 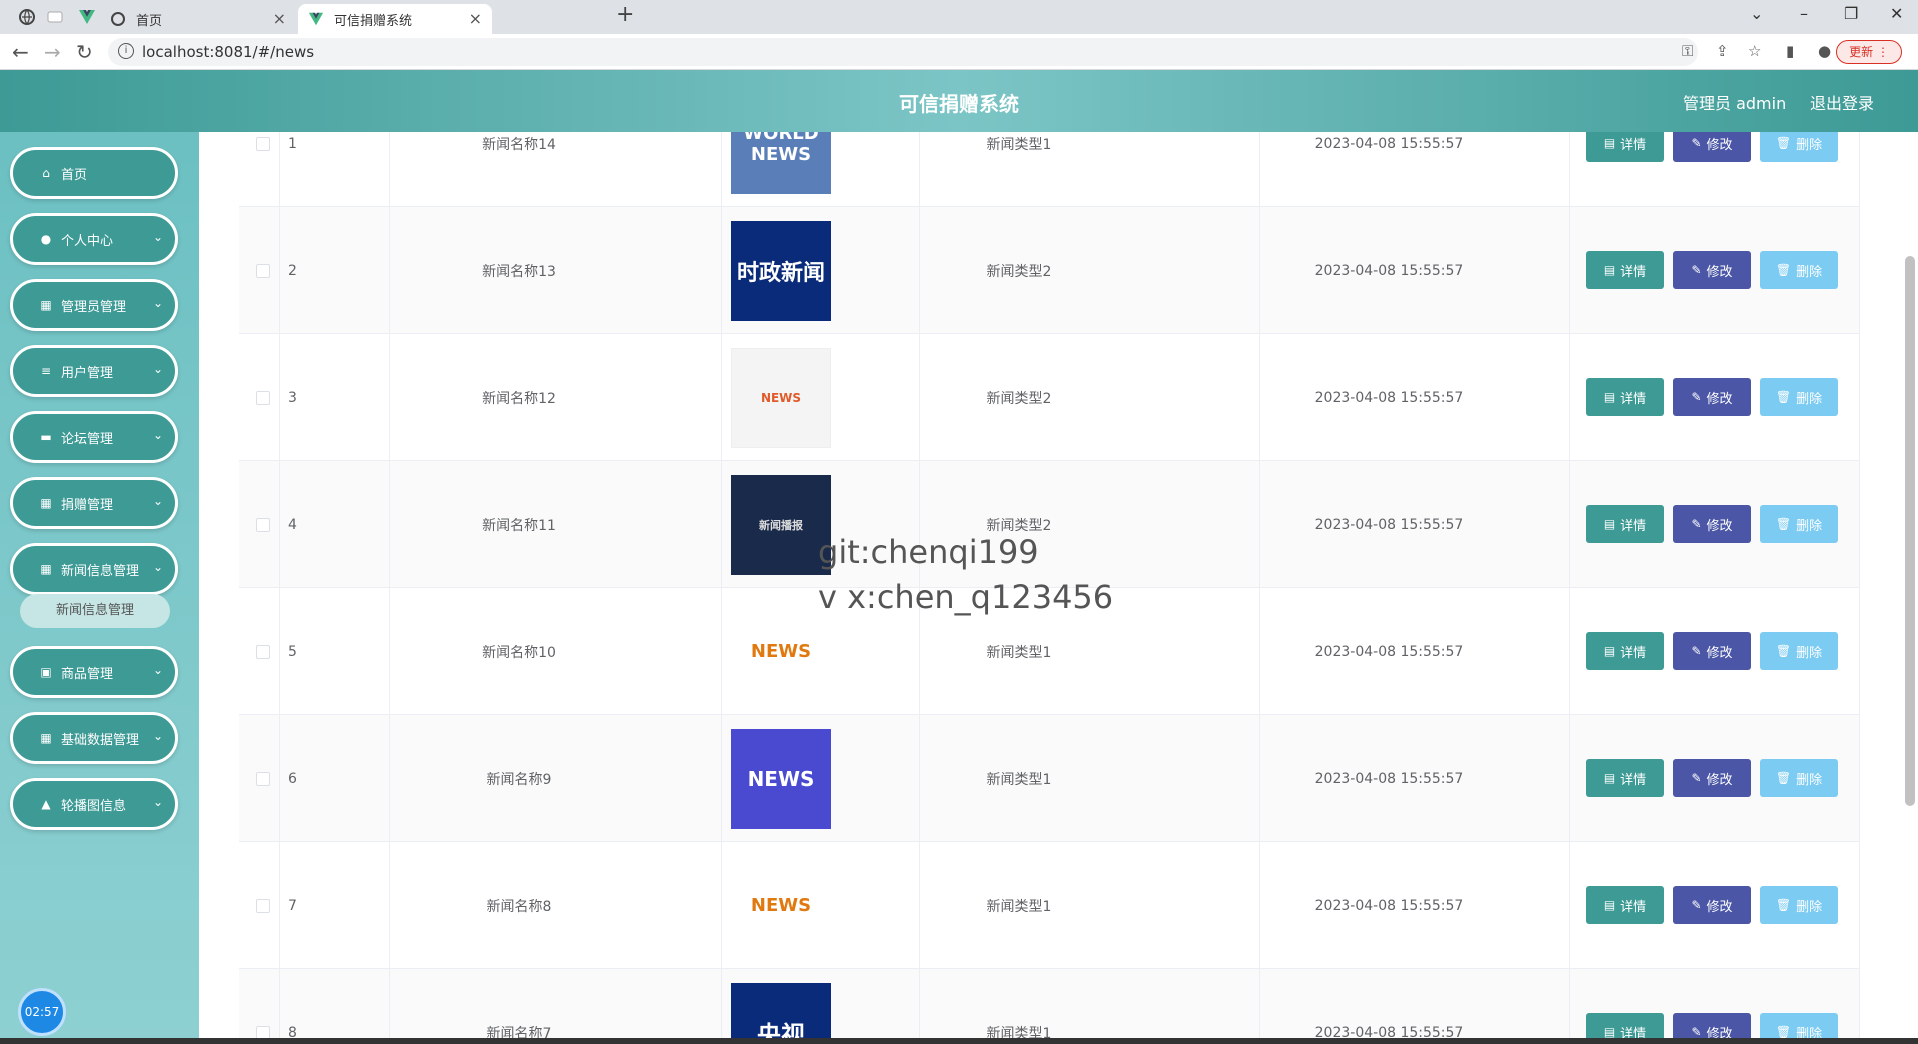 What do you see at coordinates (94, 239) in the screenshot?
I see `sidebar-item-personal-center: ● 个人中心 ⌄` at bounding box center [94, 239].